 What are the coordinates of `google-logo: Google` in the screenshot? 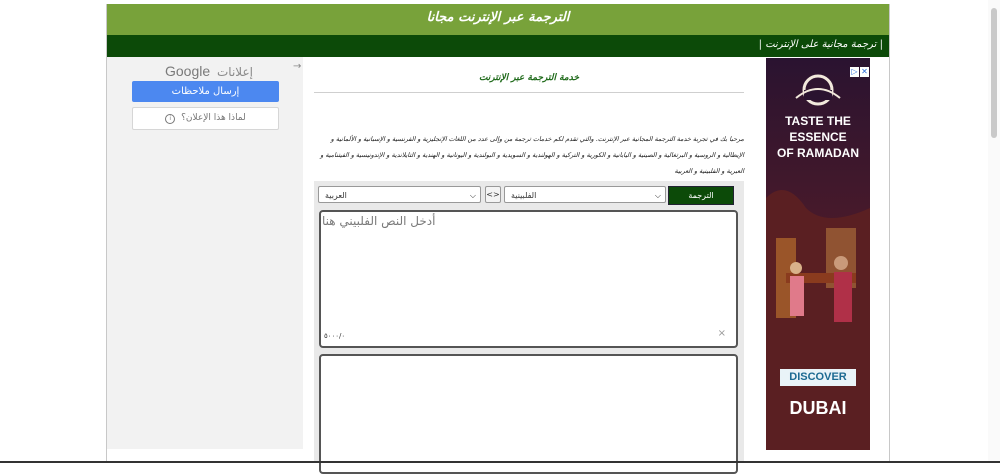 It's located at (188, 71).